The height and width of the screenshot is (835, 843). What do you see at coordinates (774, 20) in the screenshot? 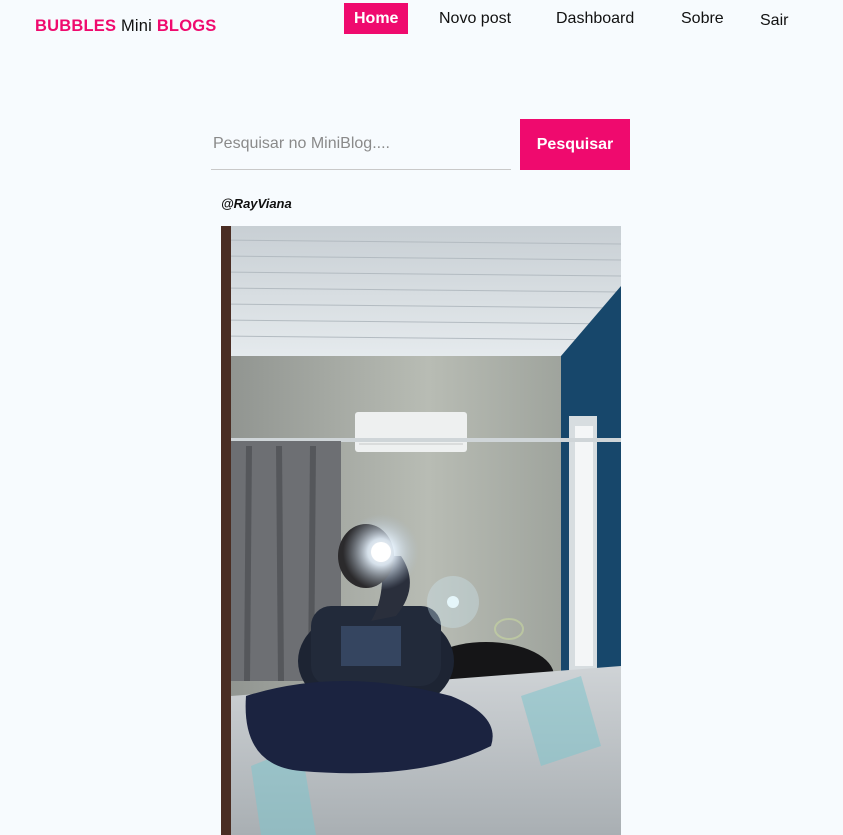
I see `nav-sair: Sair` at bounding box center [774, 20].